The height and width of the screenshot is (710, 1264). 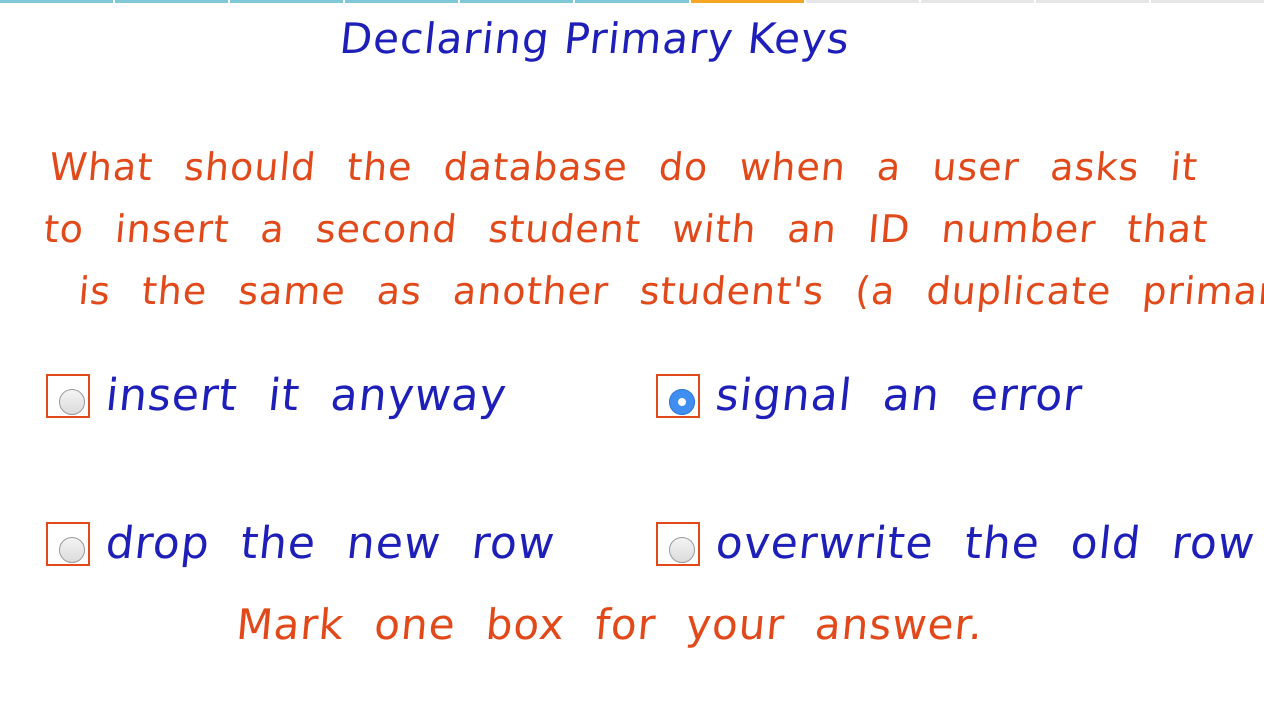 I want to click on answer-option-signal-error: signal an error, so click(x=871, y=395).